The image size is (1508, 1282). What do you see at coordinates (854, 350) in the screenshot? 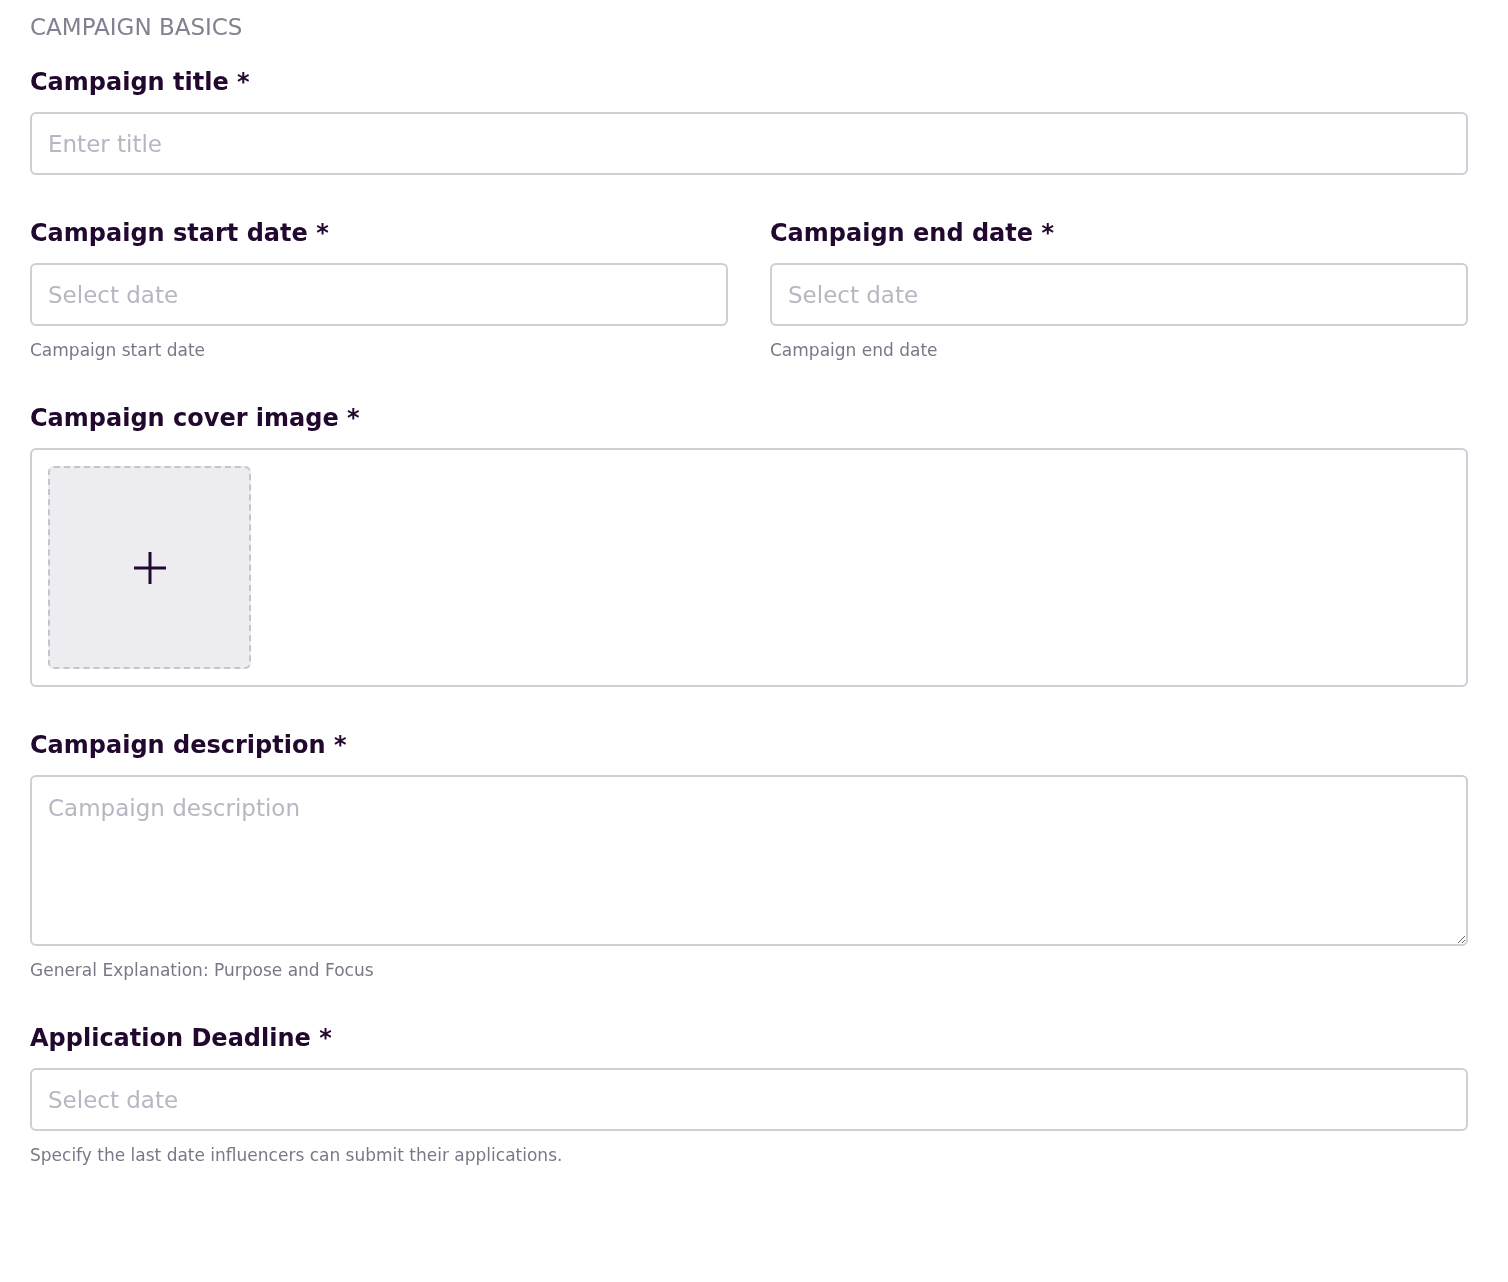
I see `help-text: Campaign end date` at bounding box center [854, 350].